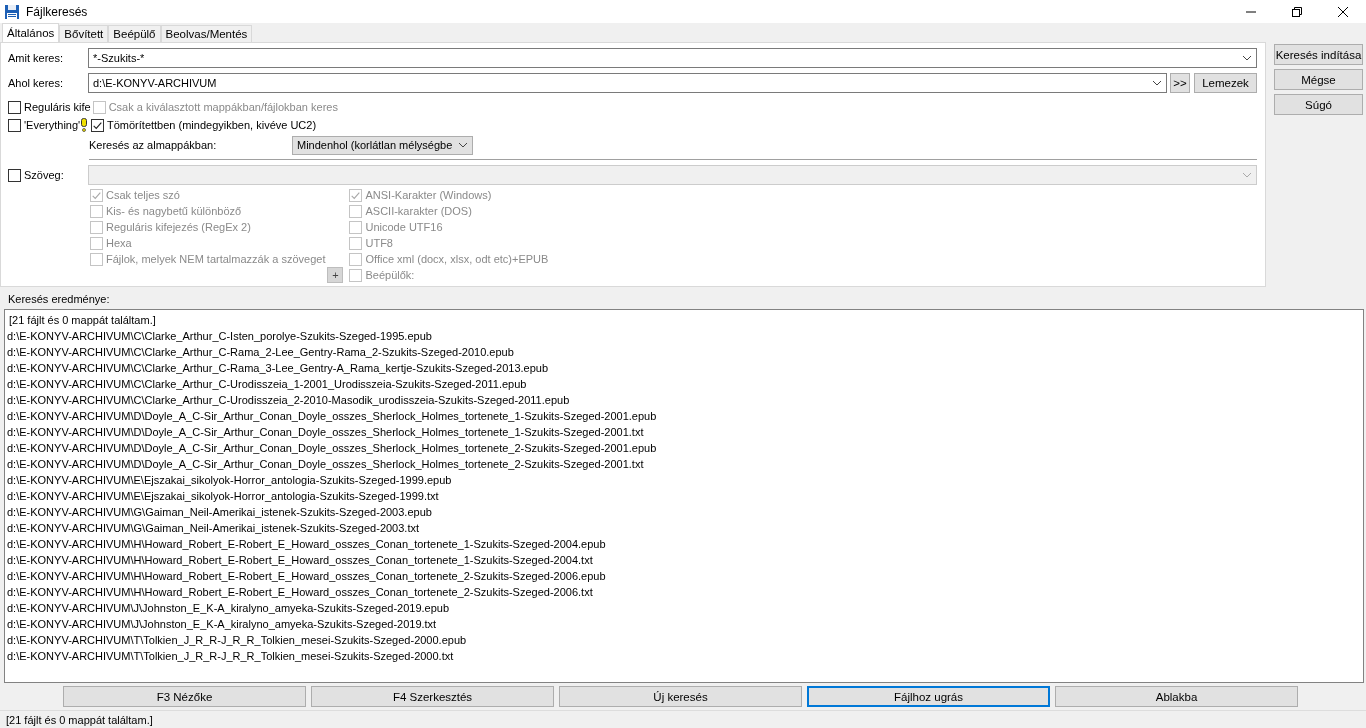  Describe the element at coordinates (428, 195) in the screenshot. I see `checkbox-label: ANSI-Karakter (Windows)` at that location.